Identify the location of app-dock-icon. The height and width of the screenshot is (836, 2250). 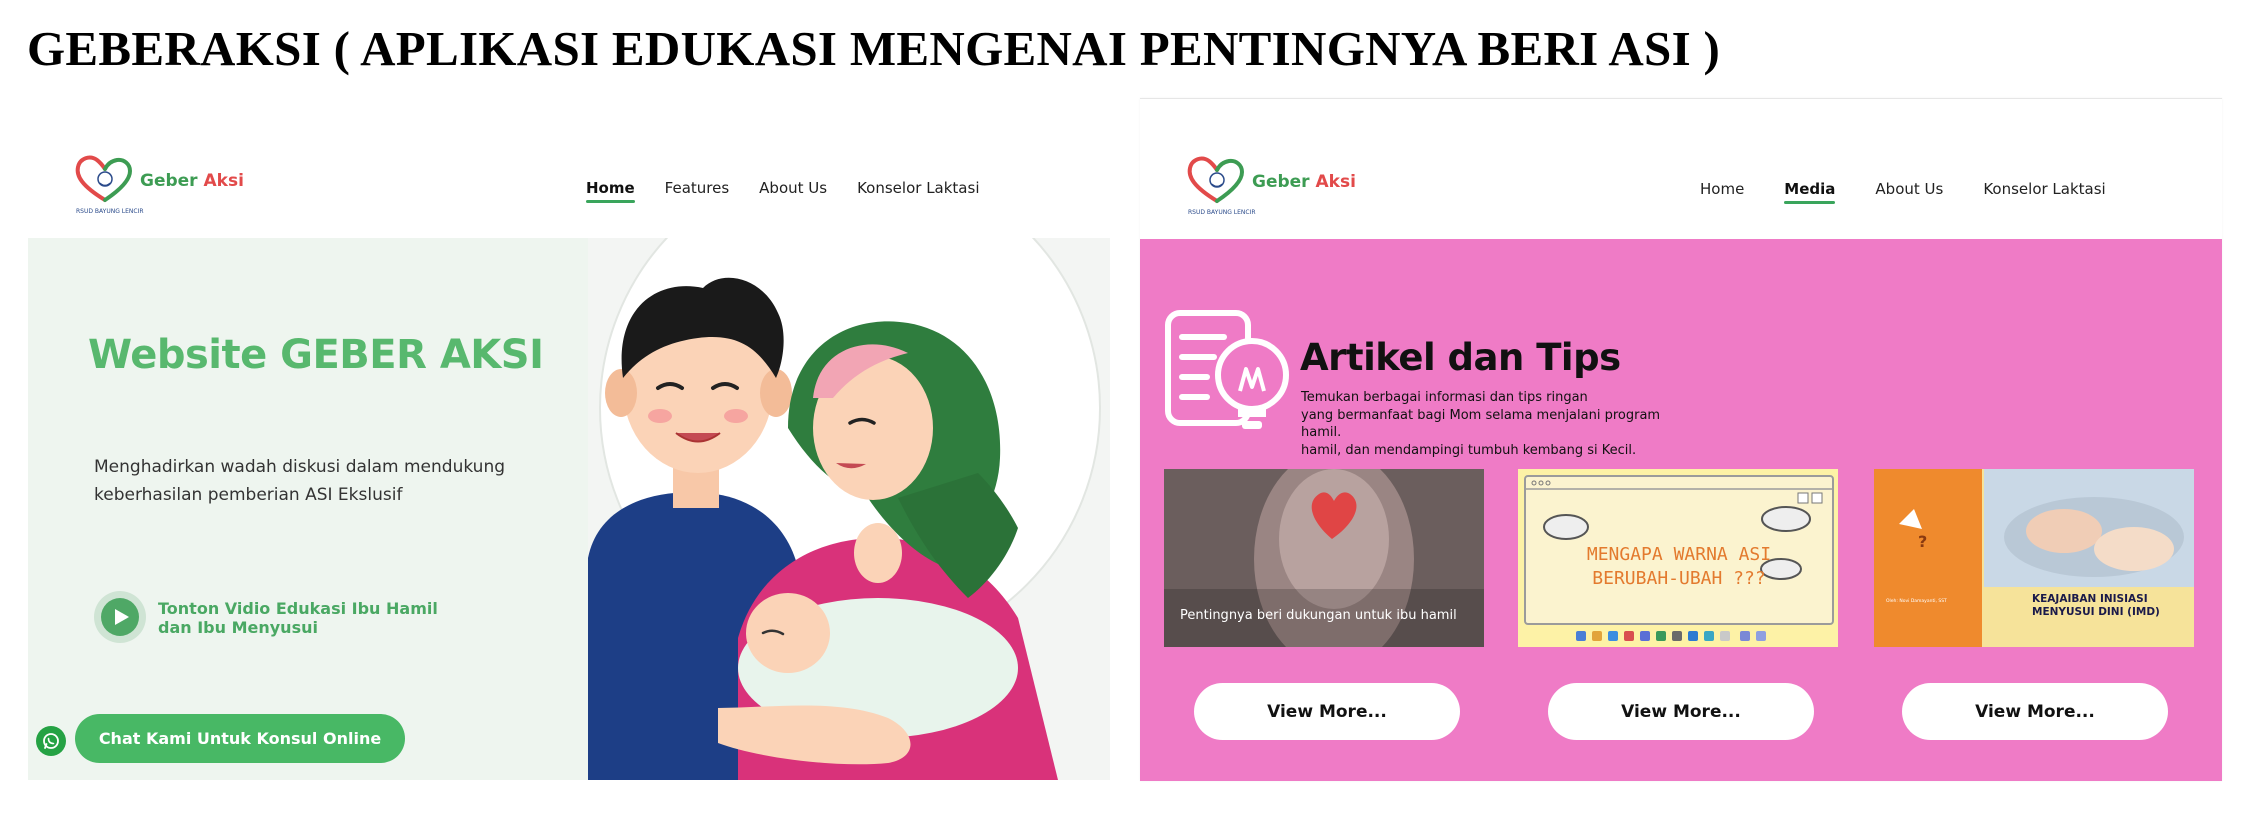
(1671, 636).